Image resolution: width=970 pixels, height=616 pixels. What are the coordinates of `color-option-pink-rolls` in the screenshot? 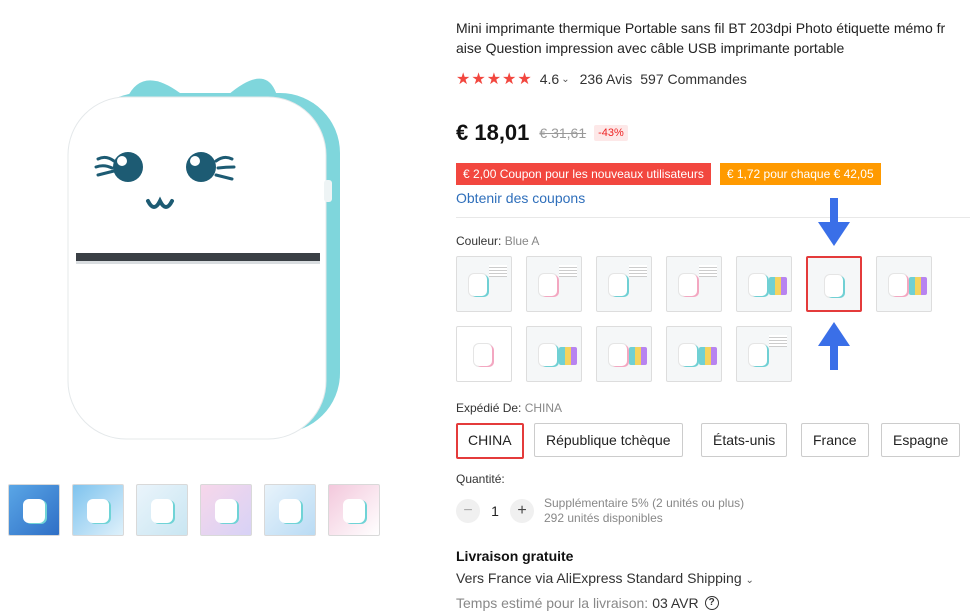 It's located at (904, 284).